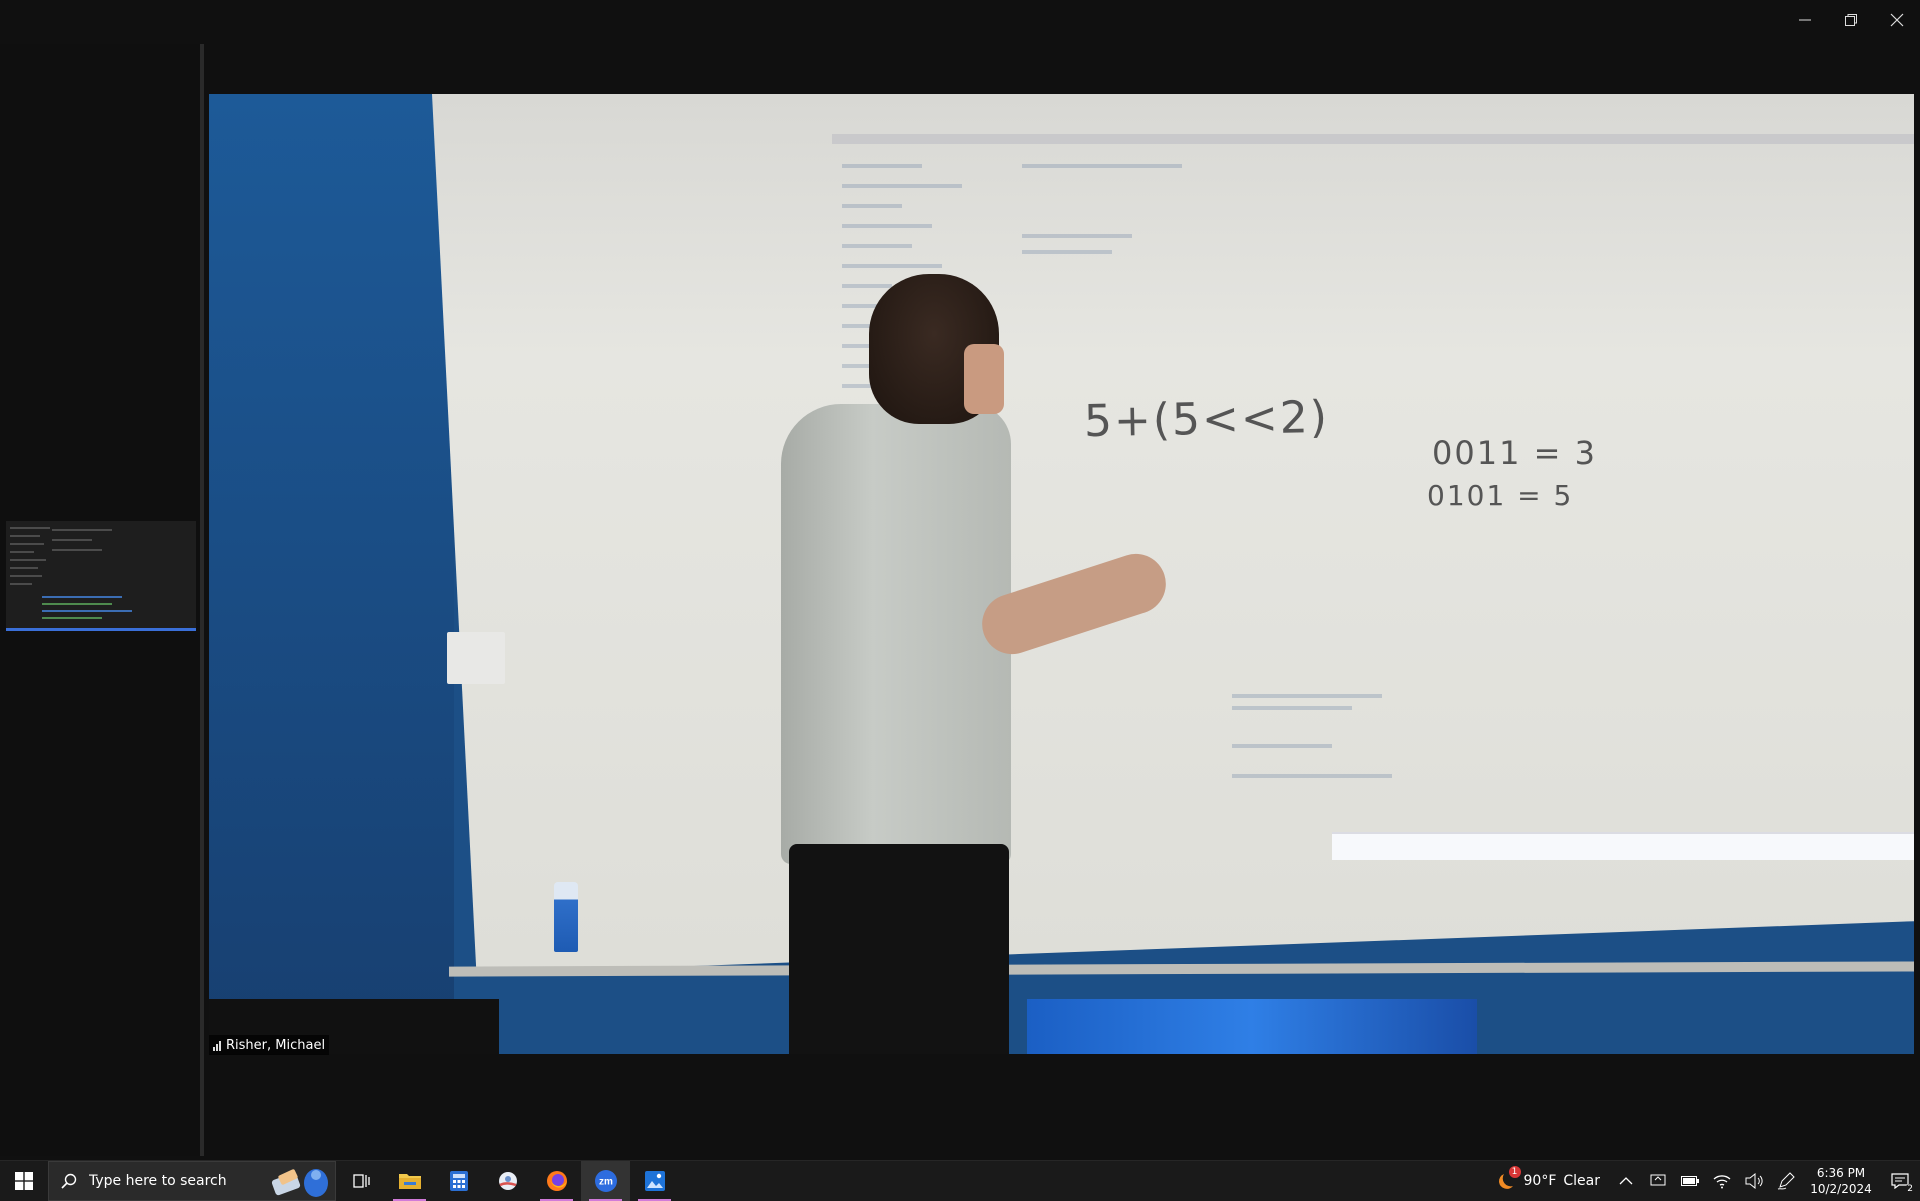 This screenshot has width=1920, height=1201. Describe the element at coordinates (1910, 1189) in the screenshot. I see `notification-count: 2` at that location.